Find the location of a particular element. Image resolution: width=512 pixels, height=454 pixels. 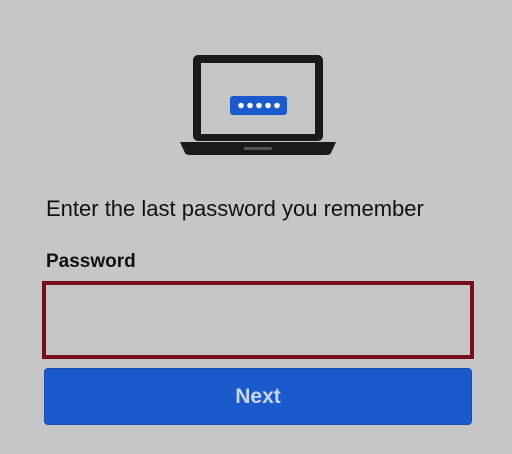

laptop-password-icon-graphic is located at coordinates (258, 105).